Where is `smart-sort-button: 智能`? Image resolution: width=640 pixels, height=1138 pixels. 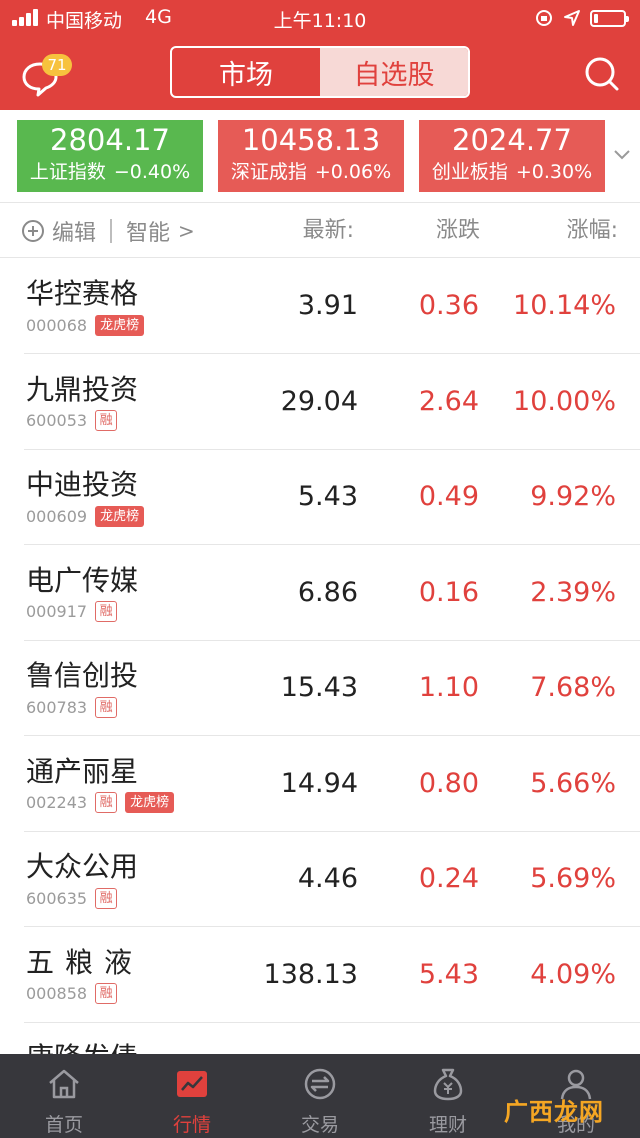
smart-sort-button: 智能 is located at coordinates (148, 231).